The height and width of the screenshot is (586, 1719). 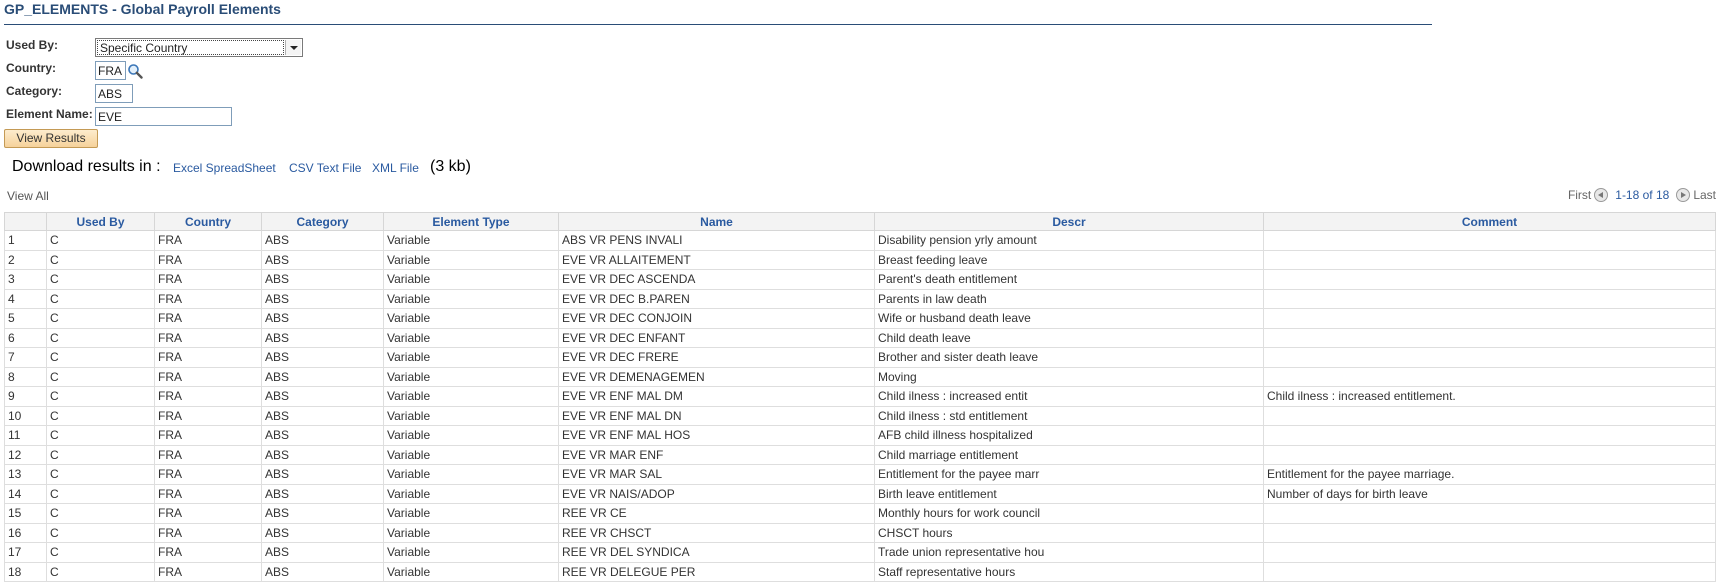 I want to click on column-header-comment: Comment, so click(x=1489, y=221).